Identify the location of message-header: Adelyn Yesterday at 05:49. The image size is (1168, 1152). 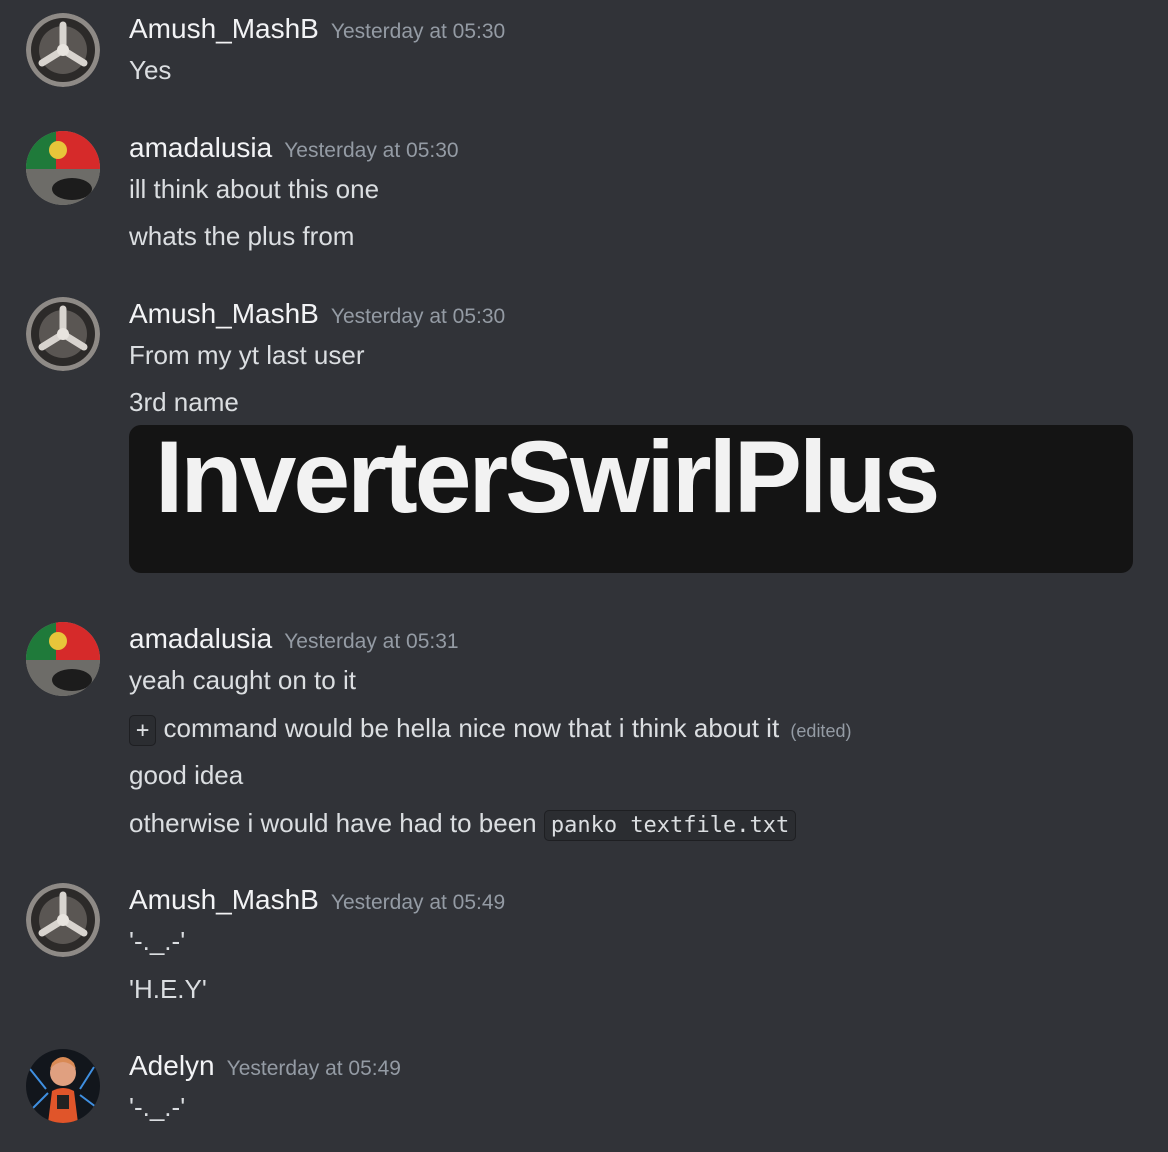
(265, 1066).